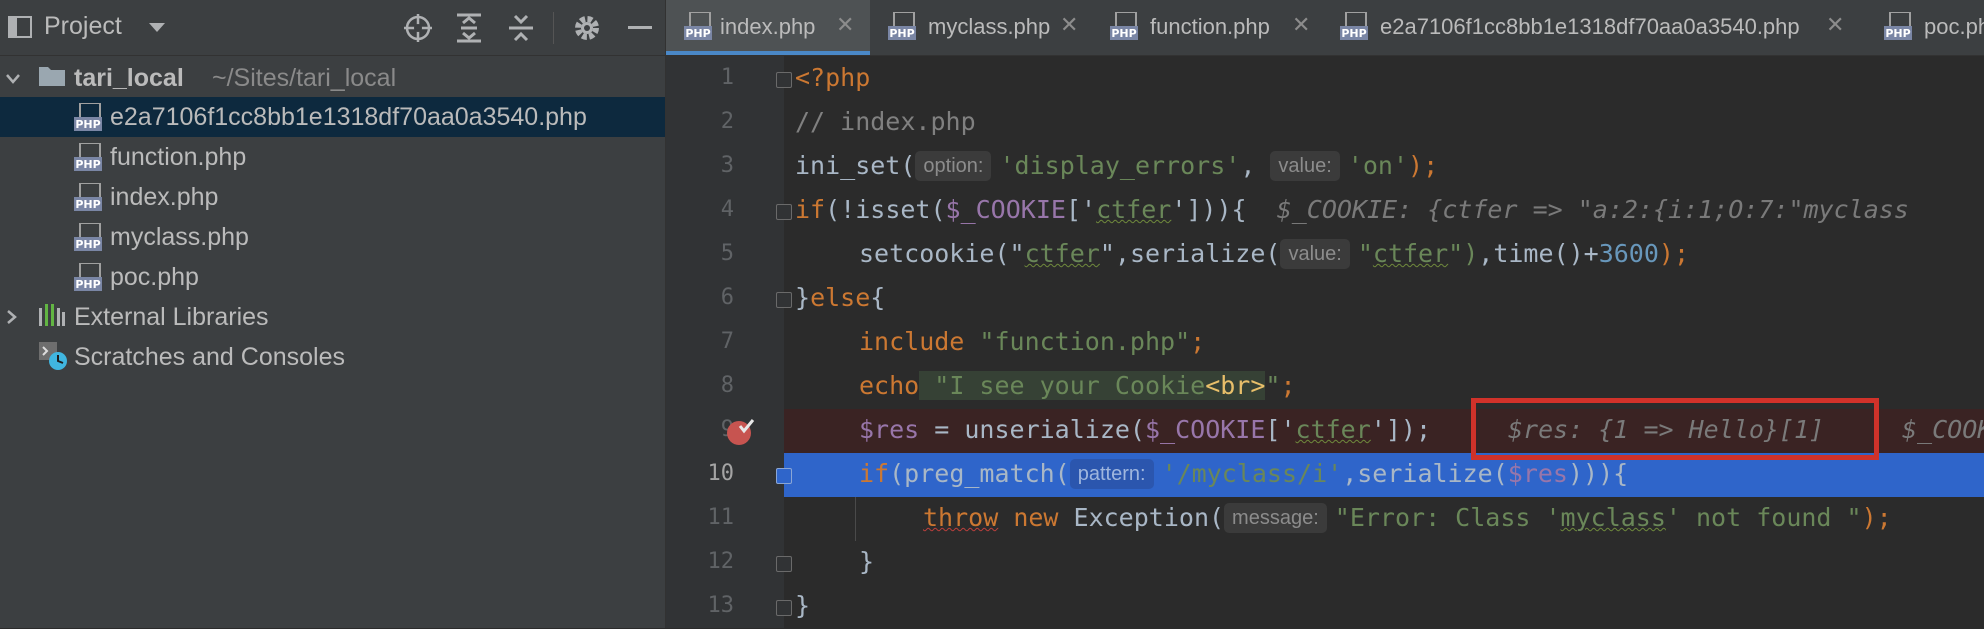 This screenshot has height=629, width=1984. I want to click on line-number: 12, so click(721, 561).